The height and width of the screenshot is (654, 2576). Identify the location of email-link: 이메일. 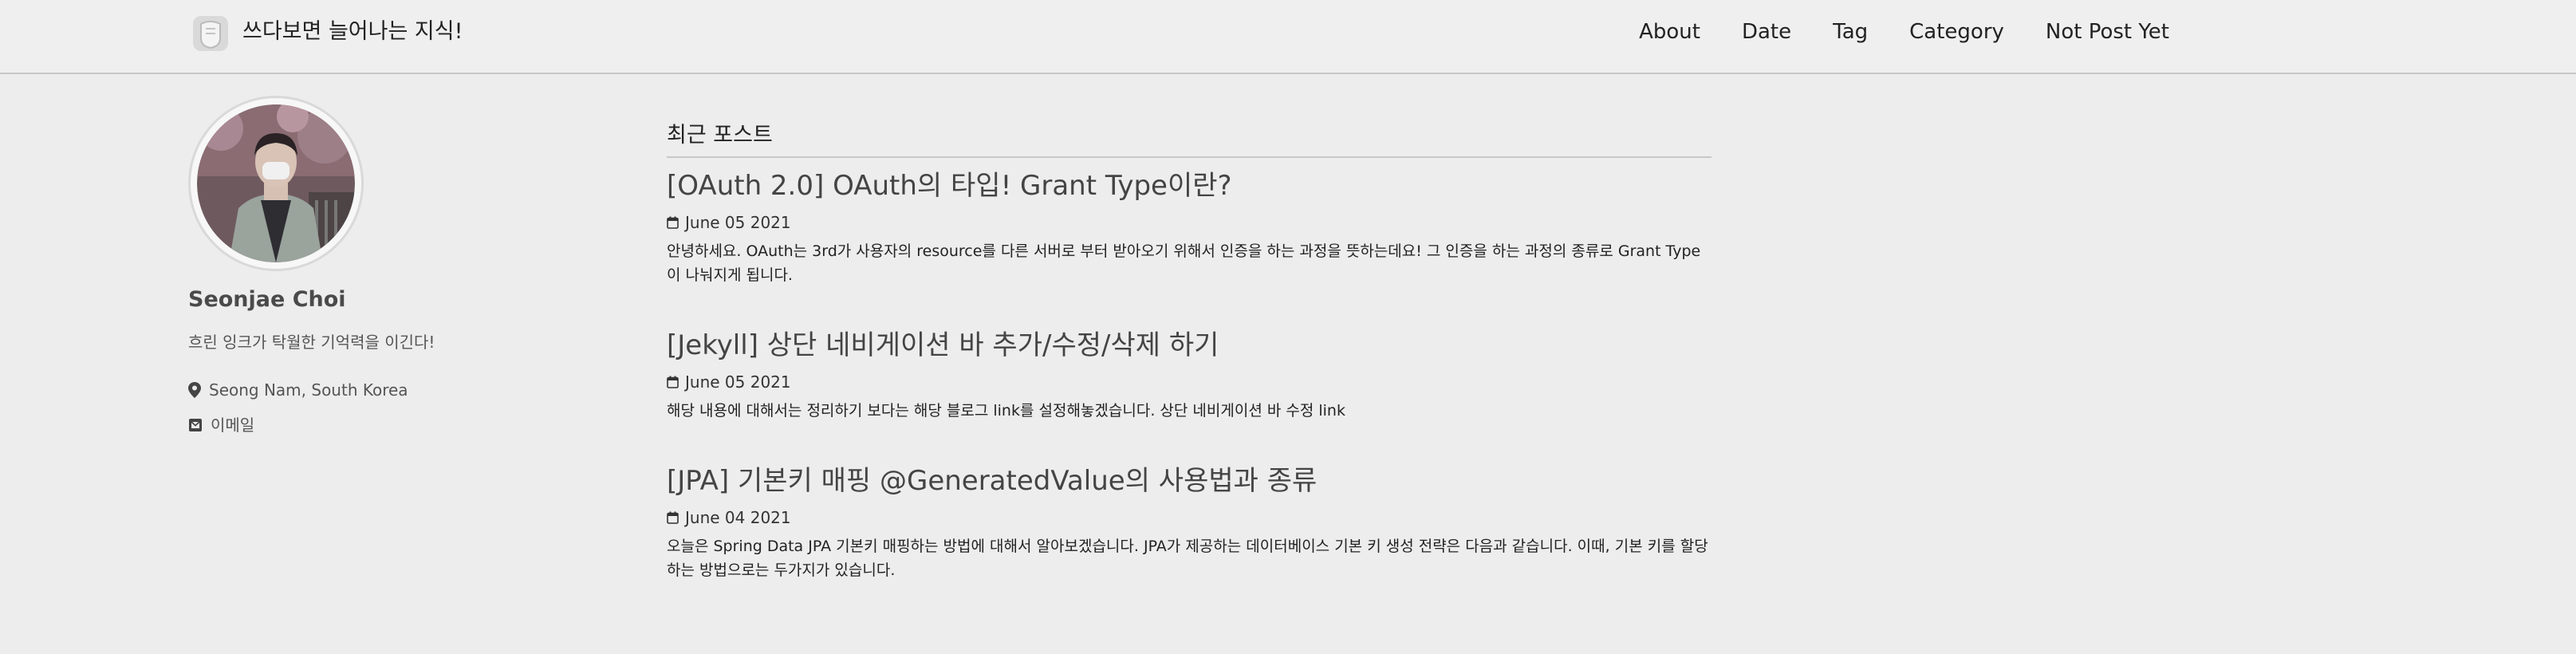
(232, 425).